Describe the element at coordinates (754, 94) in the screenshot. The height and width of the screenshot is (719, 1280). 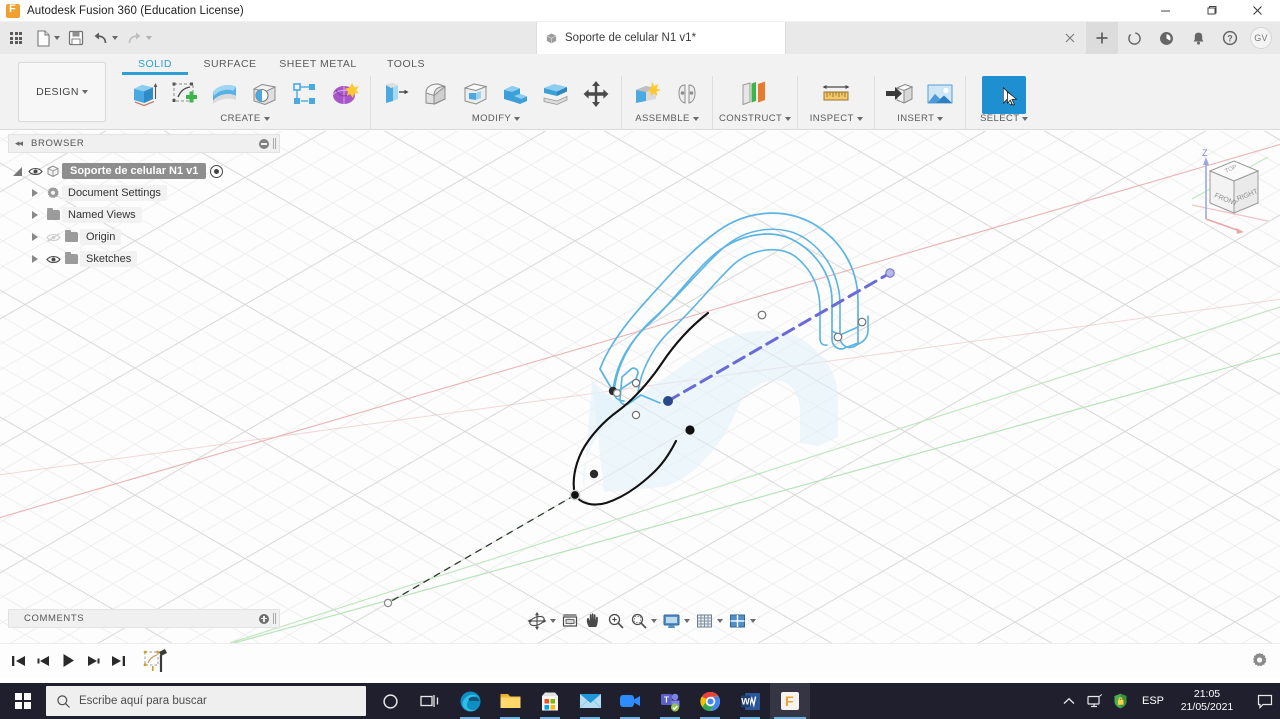
I see `offset-plane-icon` at that location.